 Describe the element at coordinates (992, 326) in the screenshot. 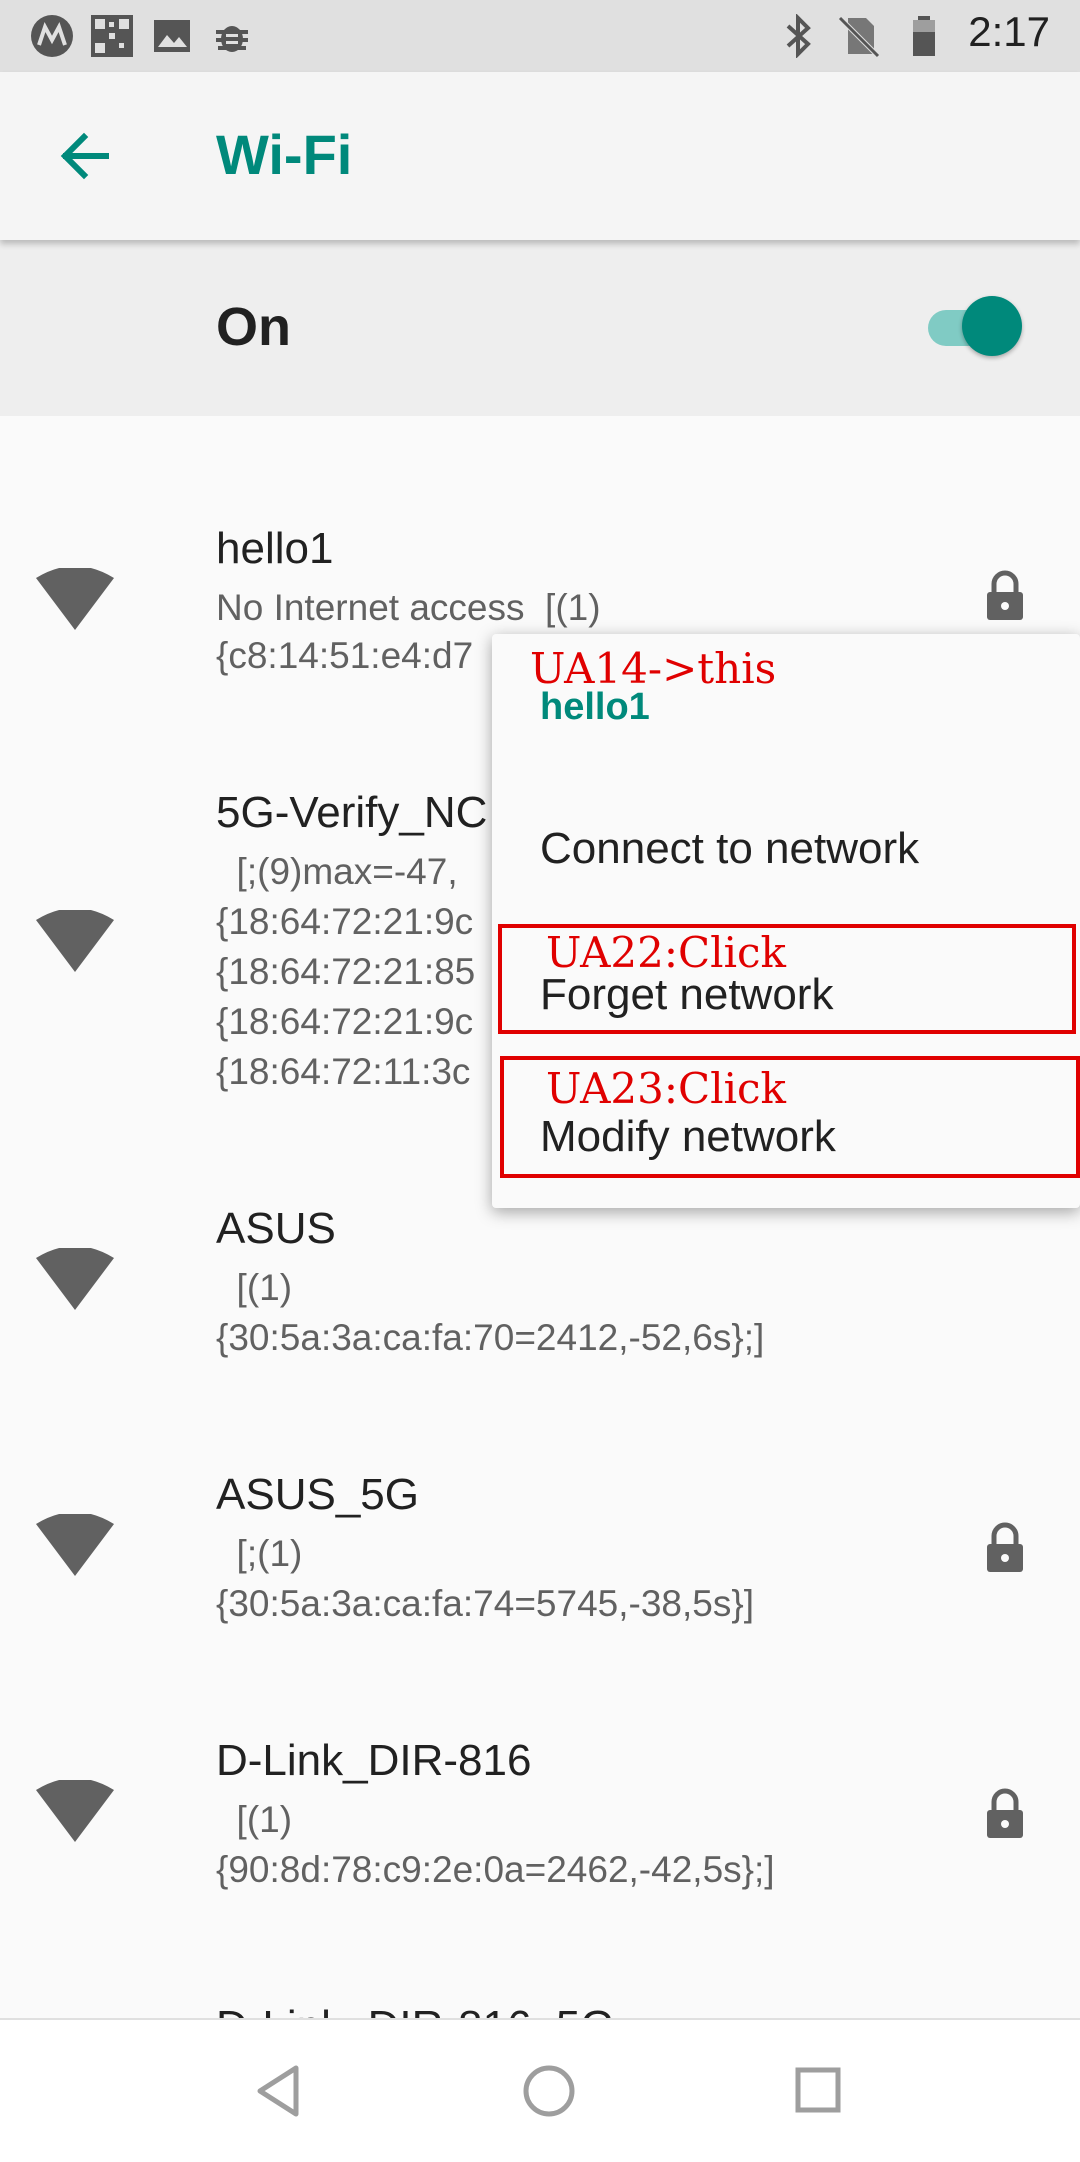

I see `switch-thumb` at that location.